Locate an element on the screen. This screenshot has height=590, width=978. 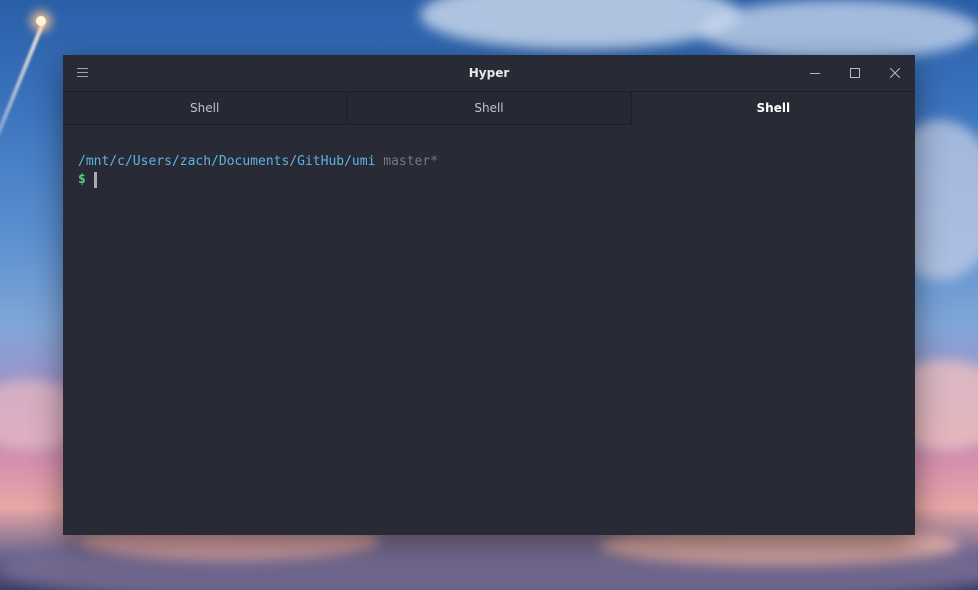
close-button is located at coordinates (895, 73).